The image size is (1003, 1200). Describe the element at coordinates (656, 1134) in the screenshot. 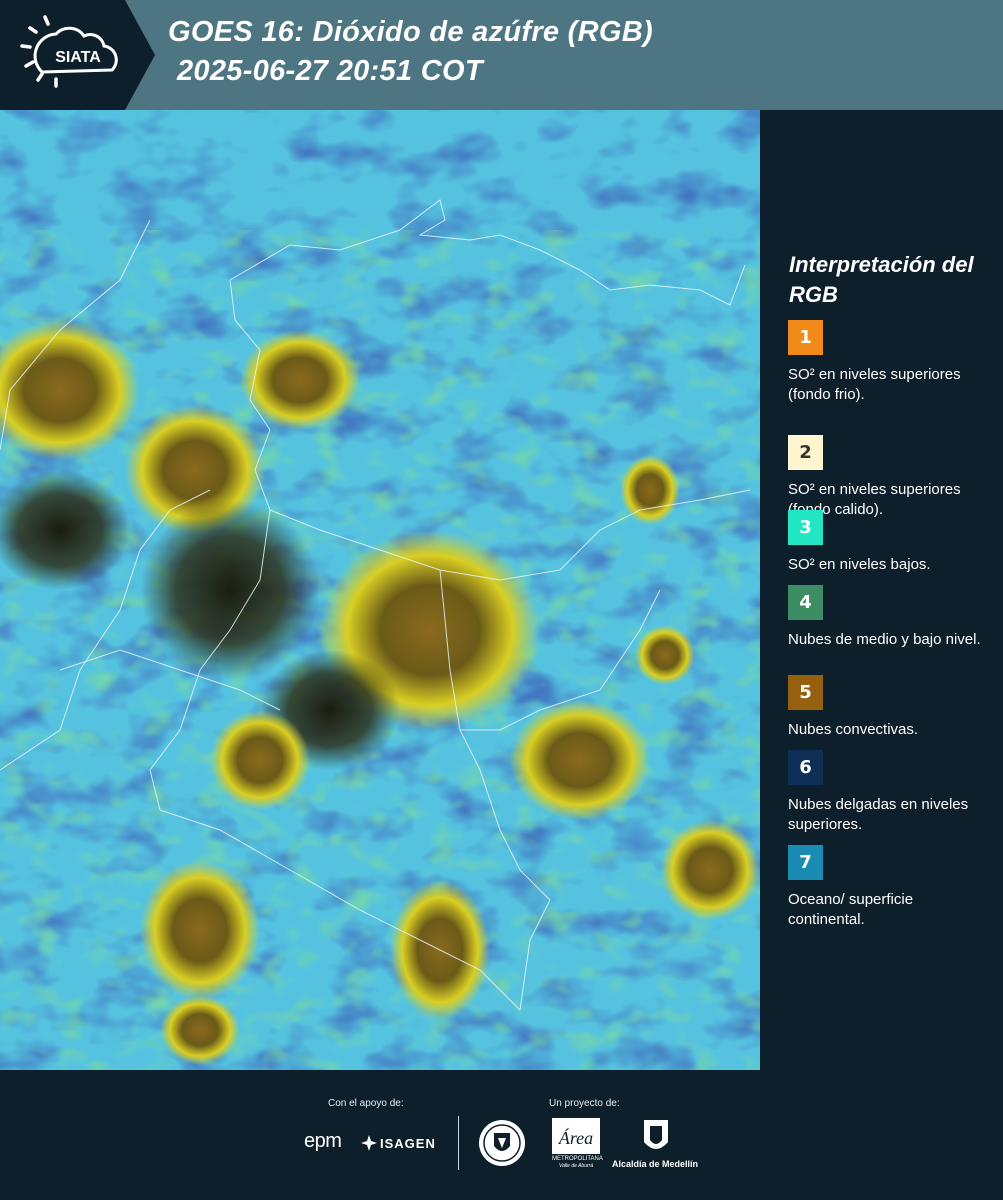

I see `alcaldia-shield-icon` at that location.